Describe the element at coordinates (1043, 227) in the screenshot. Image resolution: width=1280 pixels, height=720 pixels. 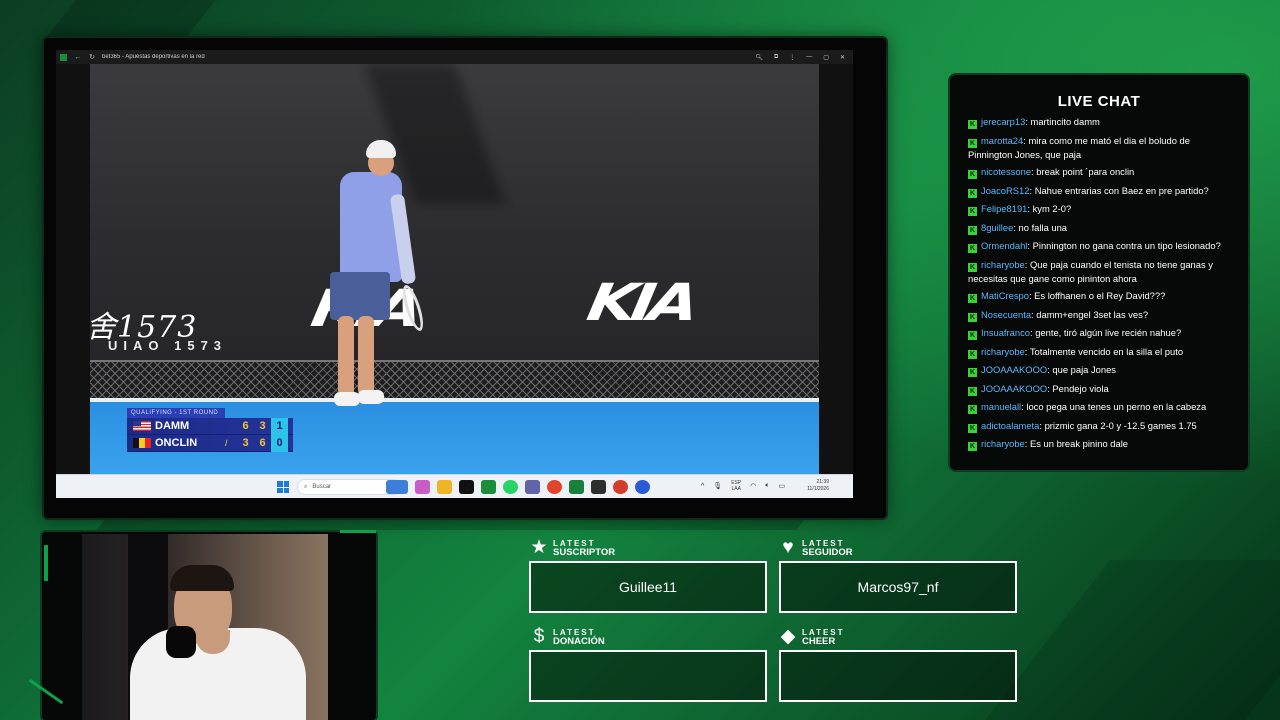
I see `chat-text: no falla una` at that location.